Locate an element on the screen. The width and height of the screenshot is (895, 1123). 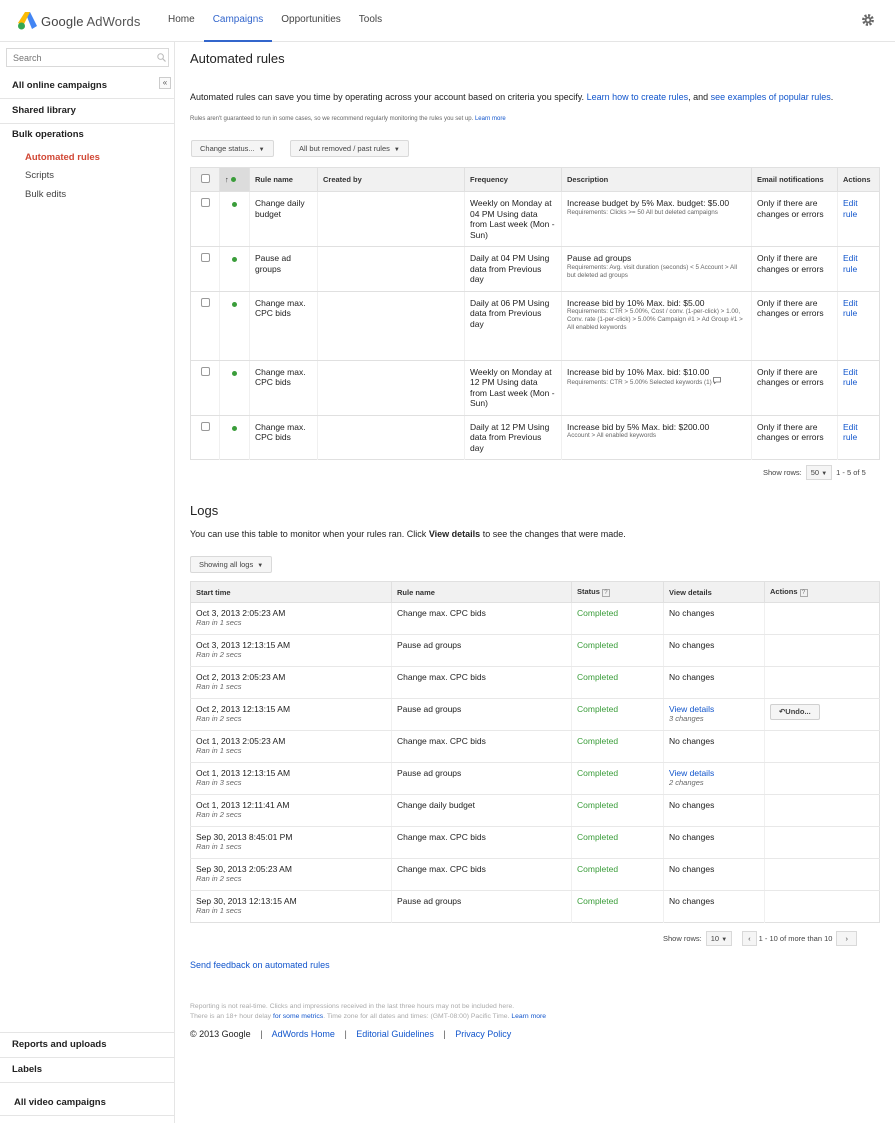
sidebar-bulk-operations: Bulk operations is located at coordinates (87, 134).